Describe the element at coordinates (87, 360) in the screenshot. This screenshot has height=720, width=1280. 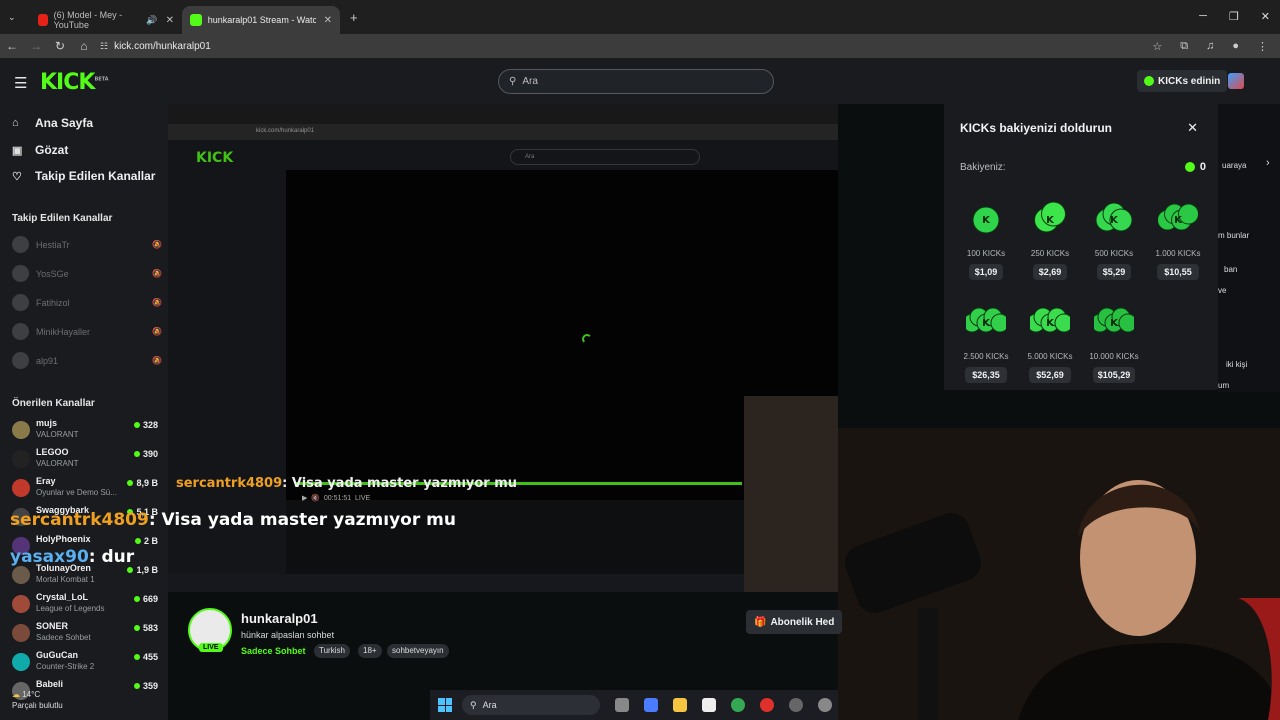
I see `followed-channel: alp91 🔕` at that location.